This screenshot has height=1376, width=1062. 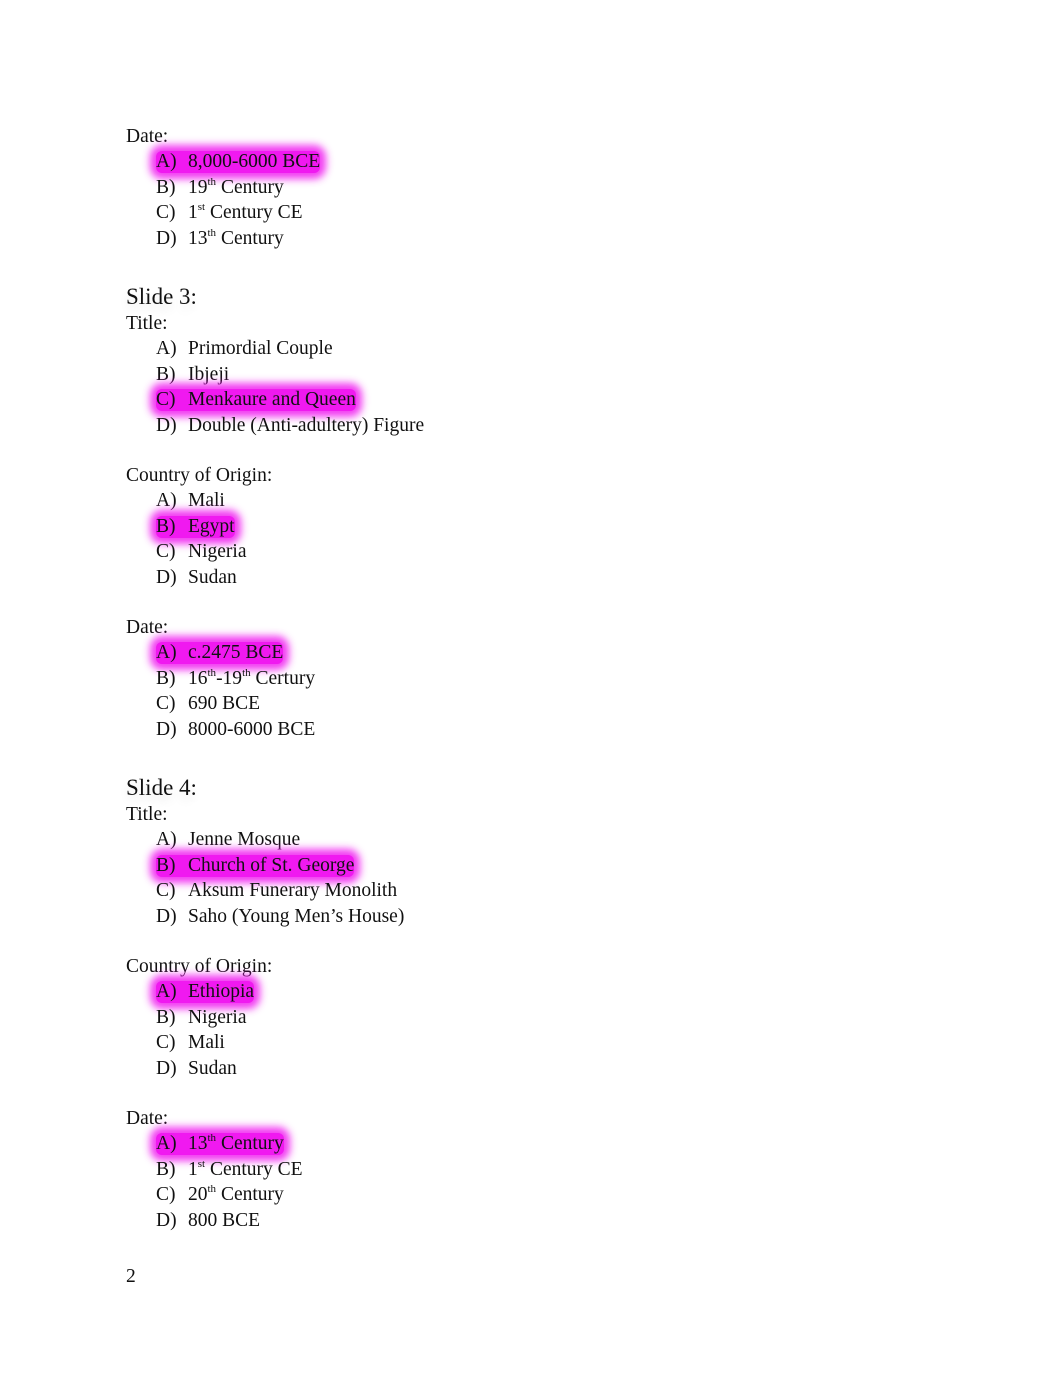 I want to click on option-text-wrap: B) 1st Century CE, so click(x=229, y=1168).